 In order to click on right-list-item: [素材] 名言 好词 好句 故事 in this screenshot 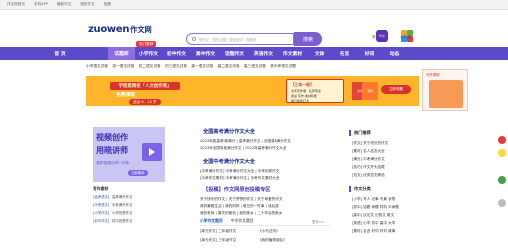, I will do `click(373, 231)`.